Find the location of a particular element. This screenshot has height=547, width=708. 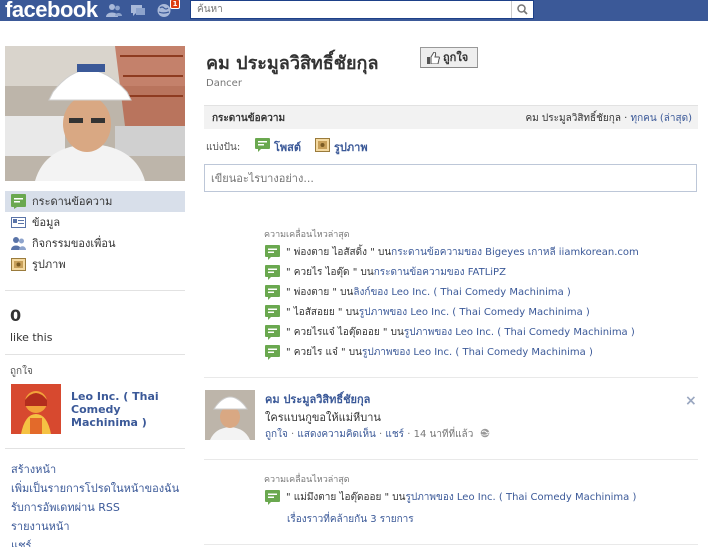

composer is located at coordinates (450, 178).